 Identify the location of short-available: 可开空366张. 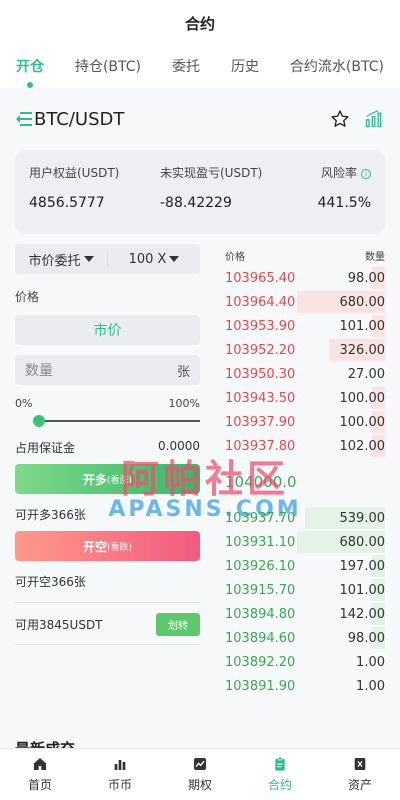
(50, 582).